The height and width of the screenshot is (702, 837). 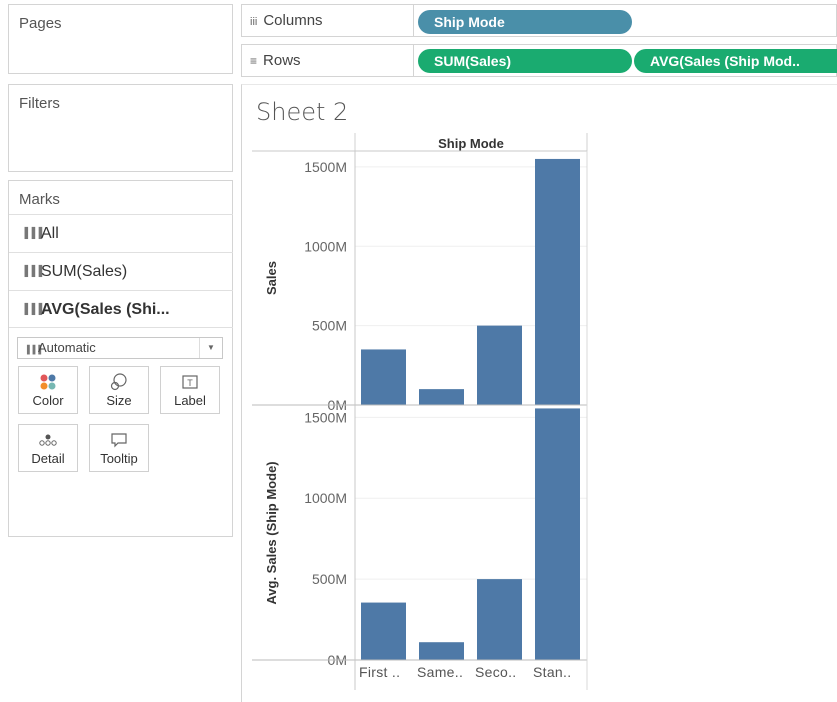 I want to click on detail-card: Detail, so click(x=48, y=448).